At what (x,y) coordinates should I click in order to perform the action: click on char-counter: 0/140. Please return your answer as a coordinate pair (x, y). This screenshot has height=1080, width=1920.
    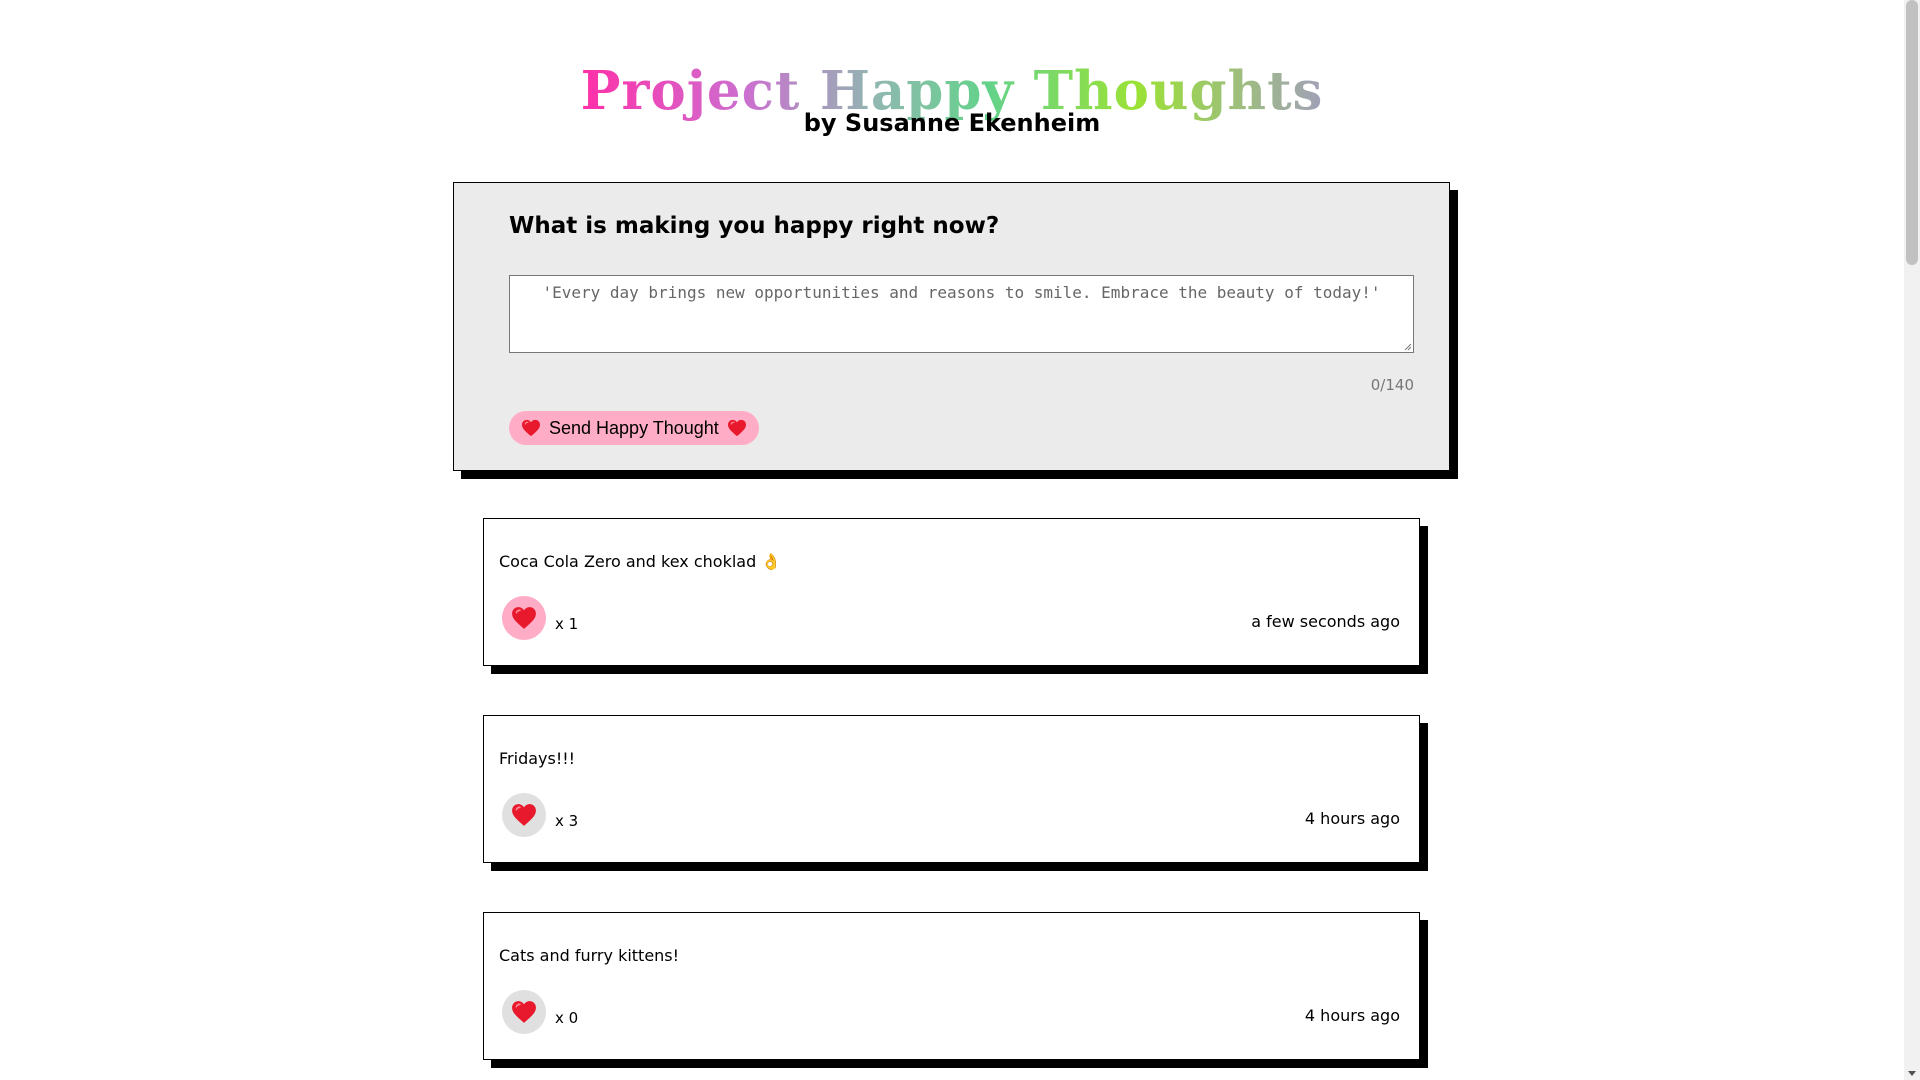
    Looking at the image, I should click on (1392, 385).